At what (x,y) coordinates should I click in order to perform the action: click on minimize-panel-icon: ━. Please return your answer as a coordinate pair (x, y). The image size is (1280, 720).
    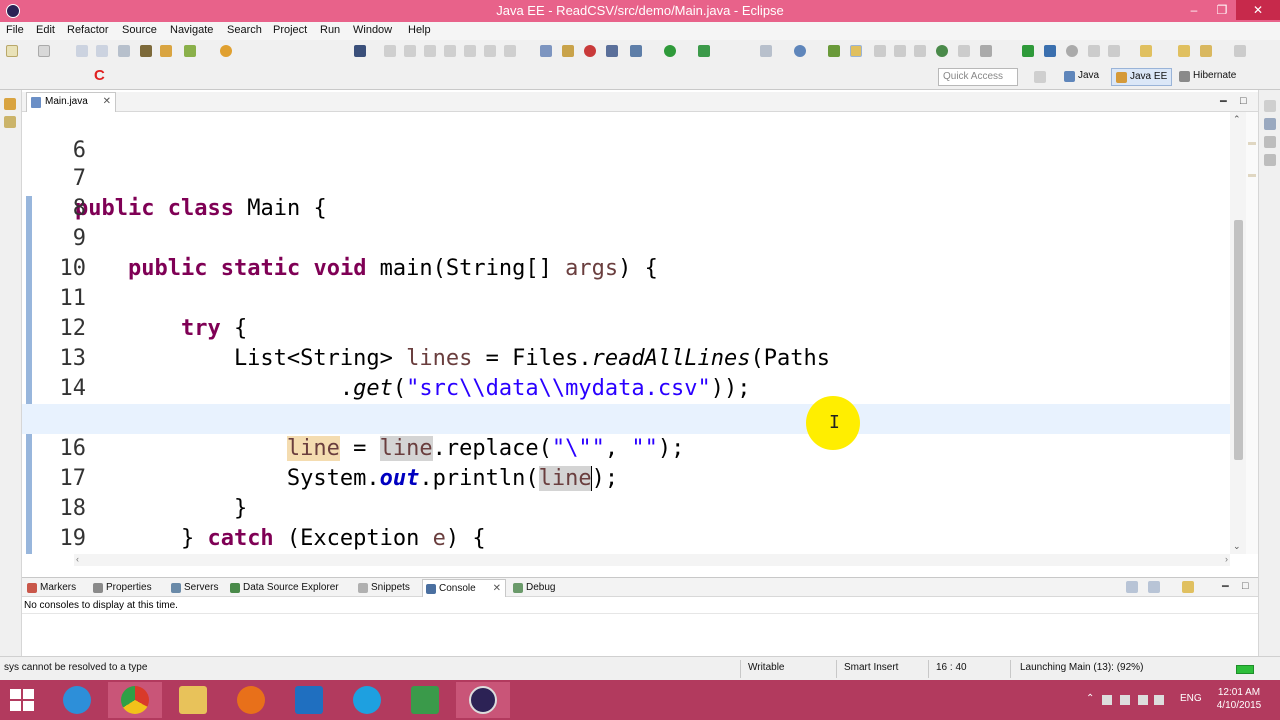
    Looking at the image, I should click on (1225, 586).